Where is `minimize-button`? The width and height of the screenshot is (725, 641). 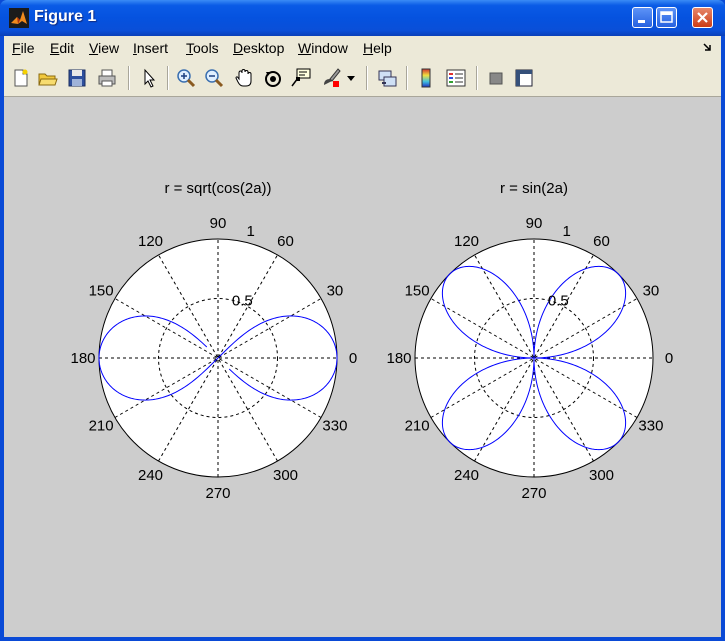 minimize-button is located at coordinates (642, 17).